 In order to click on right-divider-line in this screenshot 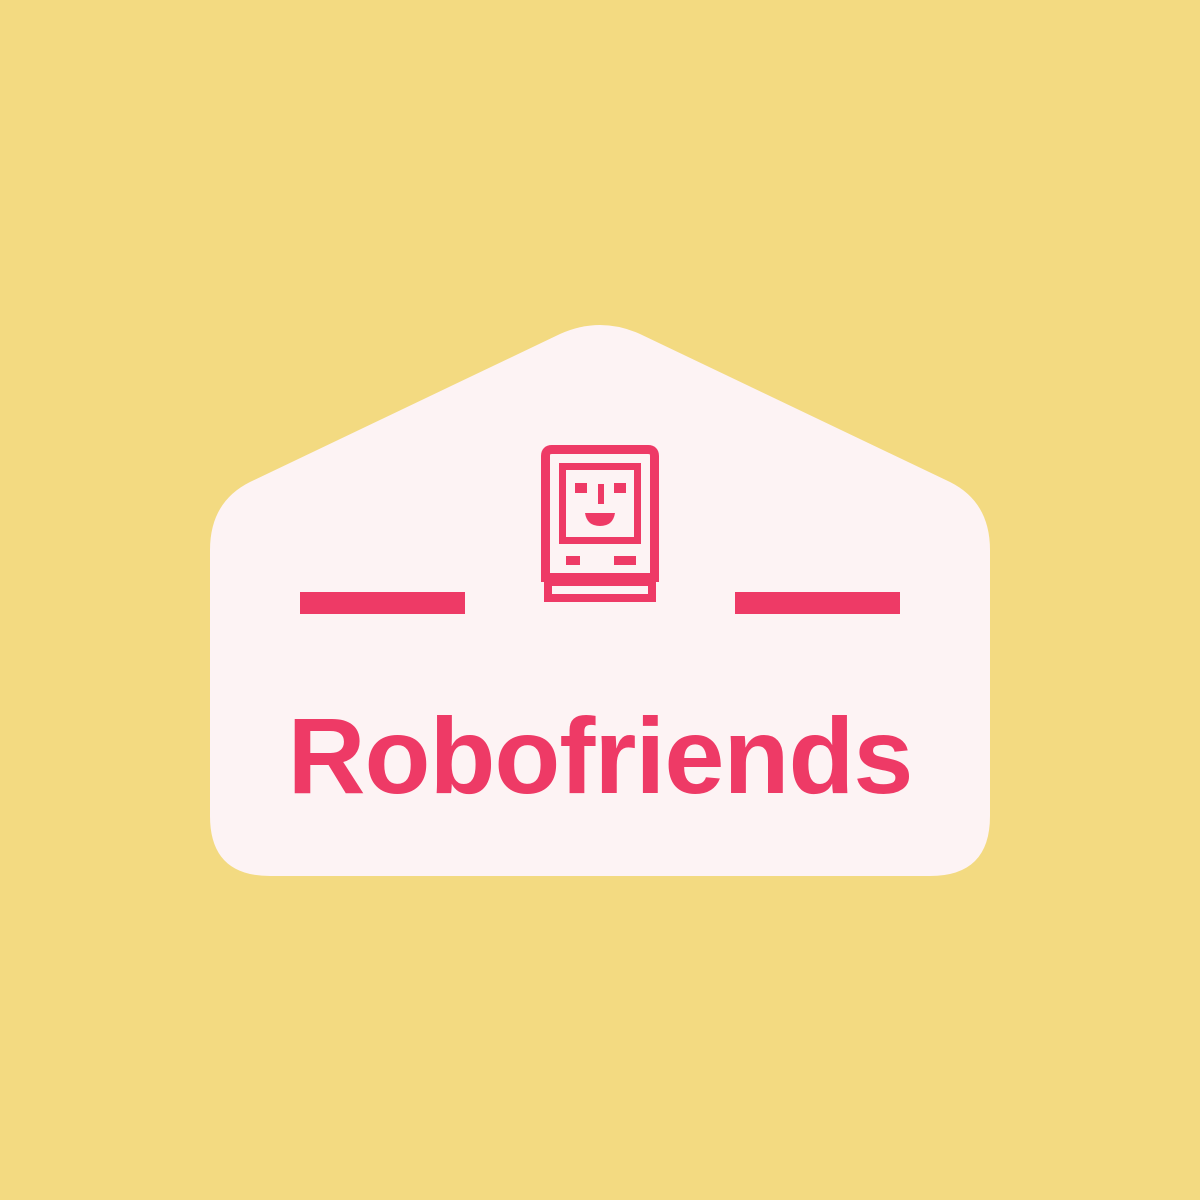, I will do `click(817, 603)`.